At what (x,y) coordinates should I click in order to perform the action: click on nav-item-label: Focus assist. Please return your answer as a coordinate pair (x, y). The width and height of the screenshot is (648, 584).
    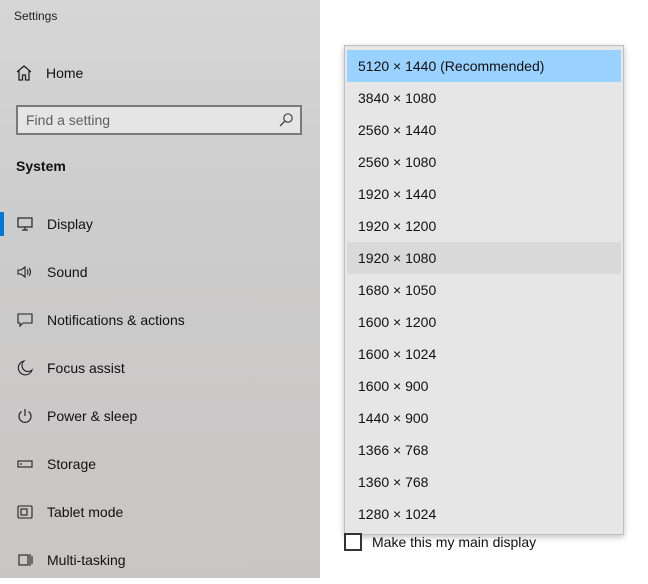
    Looking at the image, I should click on (86, 368).